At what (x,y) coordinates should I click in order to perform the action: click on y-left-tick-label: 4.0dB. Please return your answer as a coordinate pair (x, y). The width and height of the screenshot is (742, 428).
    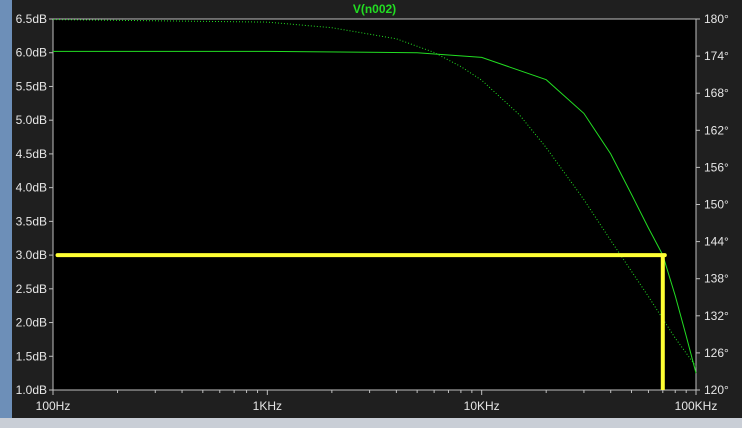
    Looking at the image, I should click on (31, 188).